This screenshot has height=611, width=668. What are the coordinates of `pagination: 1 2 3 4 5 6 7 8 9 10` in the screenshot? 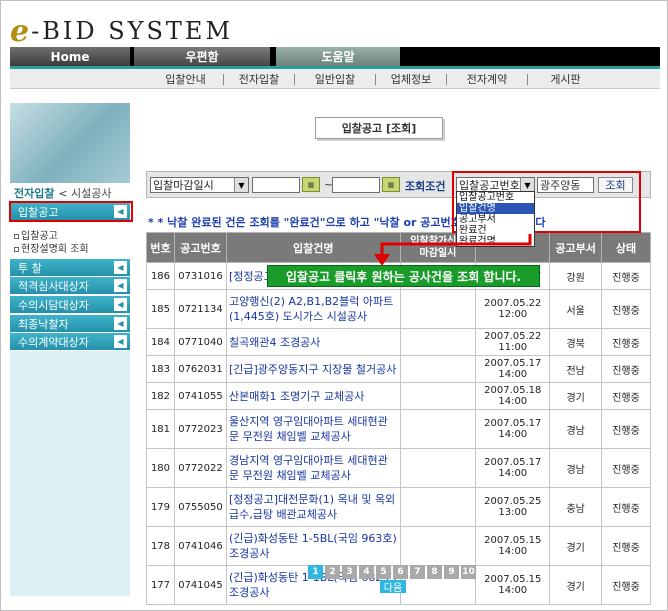 It's located at (392, 572).